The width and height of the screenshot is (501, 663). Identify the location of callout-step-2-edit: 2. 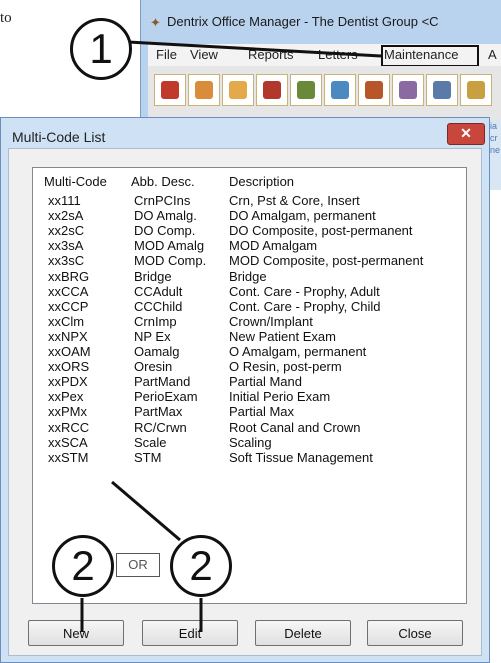
(201, 566).